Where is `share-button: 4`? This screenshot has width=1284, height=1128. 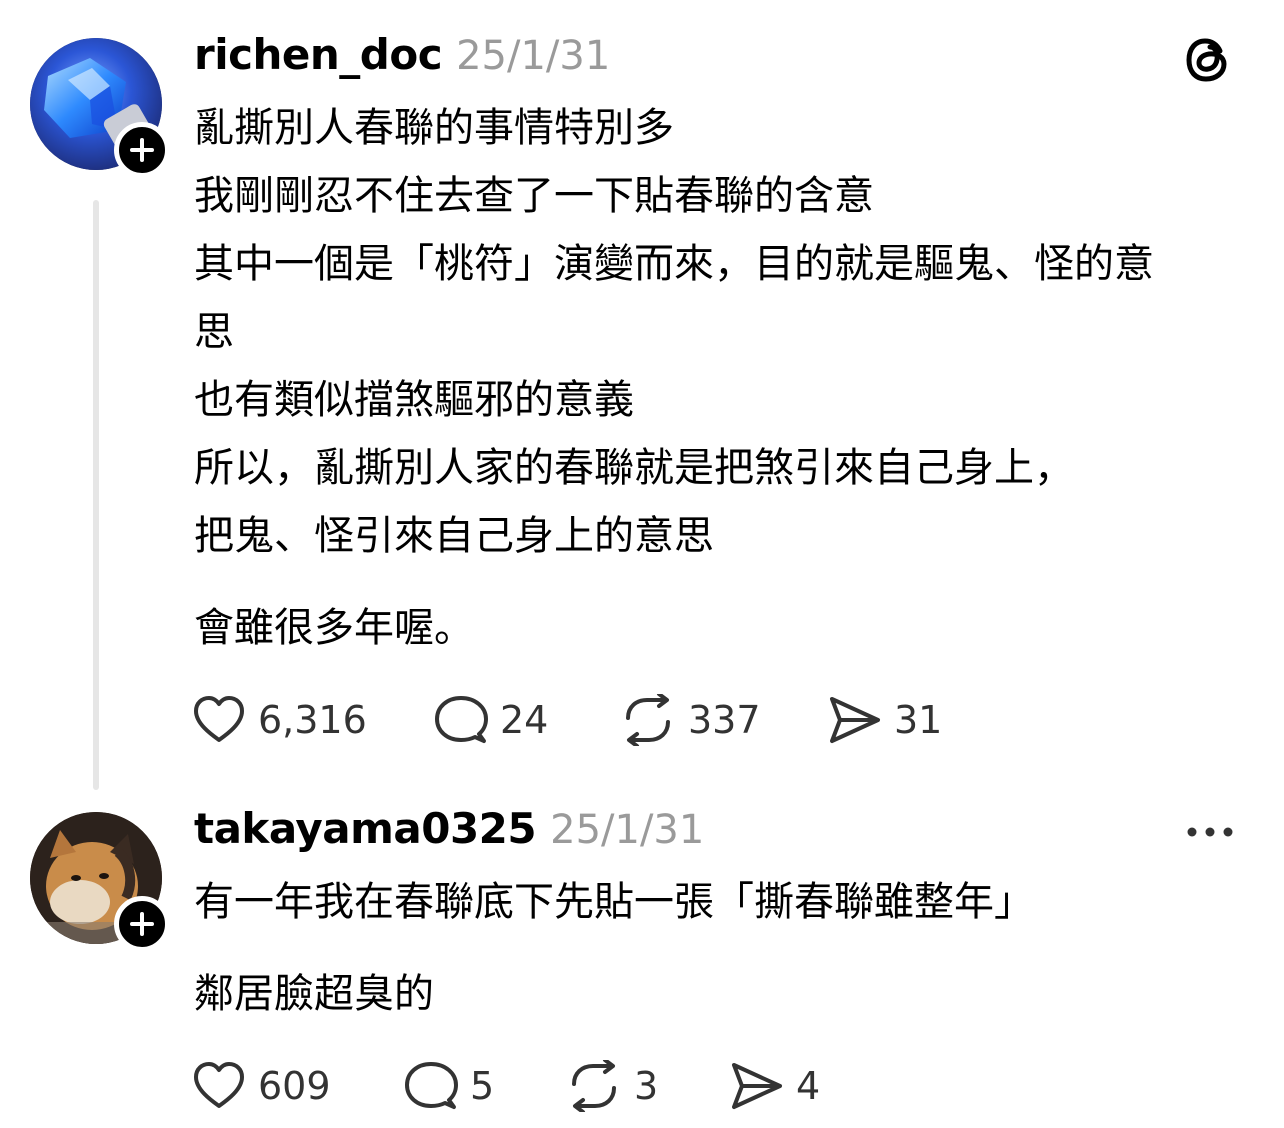
share-button: 4 is located at coordinates (775, 1086).